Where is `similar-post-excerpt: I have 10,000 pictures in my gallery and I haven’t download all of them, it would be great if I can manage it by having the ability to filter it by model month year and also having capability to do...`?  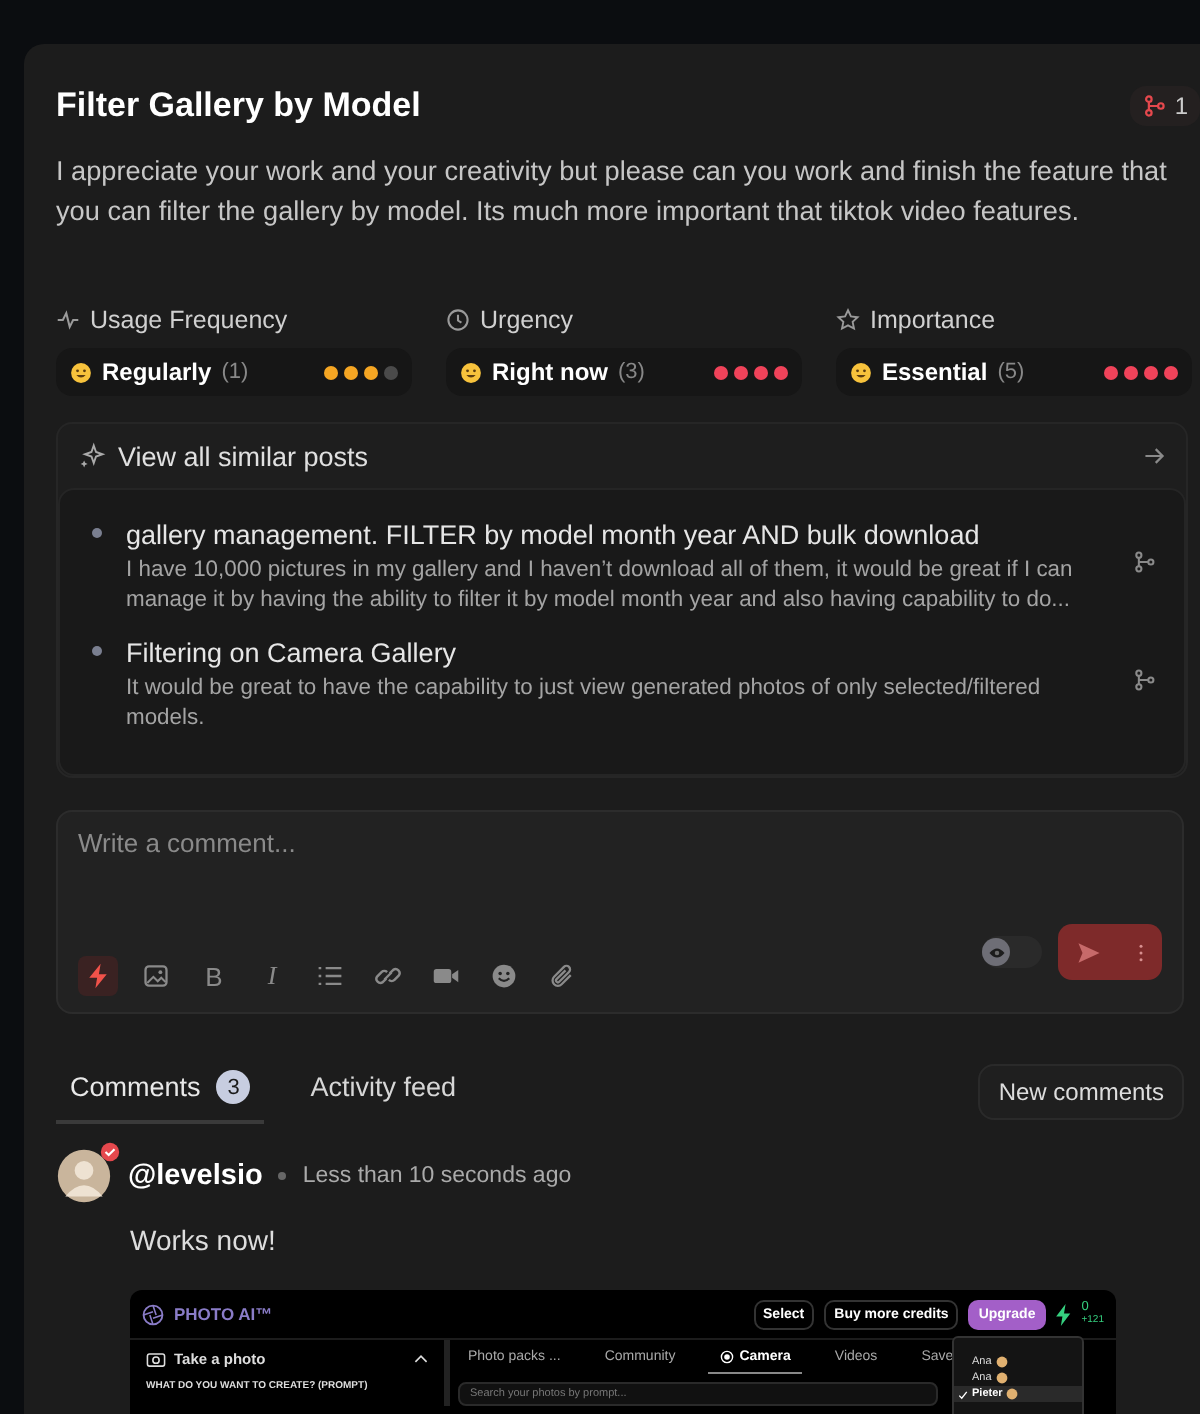 similar-post-excerpt: I have 10,000 pictures in my gallery and I haven’t download all of them, it would be great if I can manage it by having the ability to filter it by model month year and also having capability to do... is located at coordinates (600, 586).